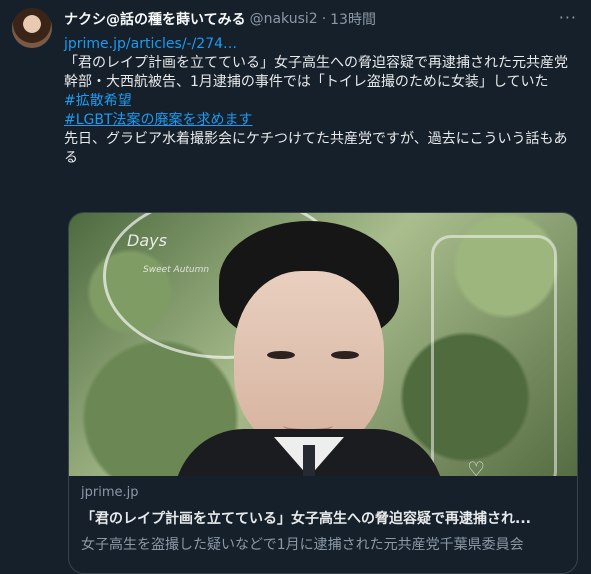 Image resolution: width=591 pixels, height=574 pixels. Describe the element at coordinates (147, 240) in the screenshot. I see `photo-overlay-title: Days` at that location.